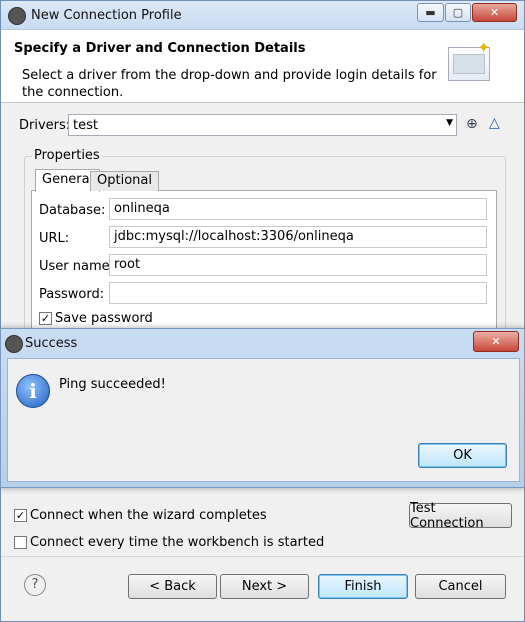  Describe the element at coordinates (430, 12) in the screenshot. I see `minimize-button: ▬` at that location.